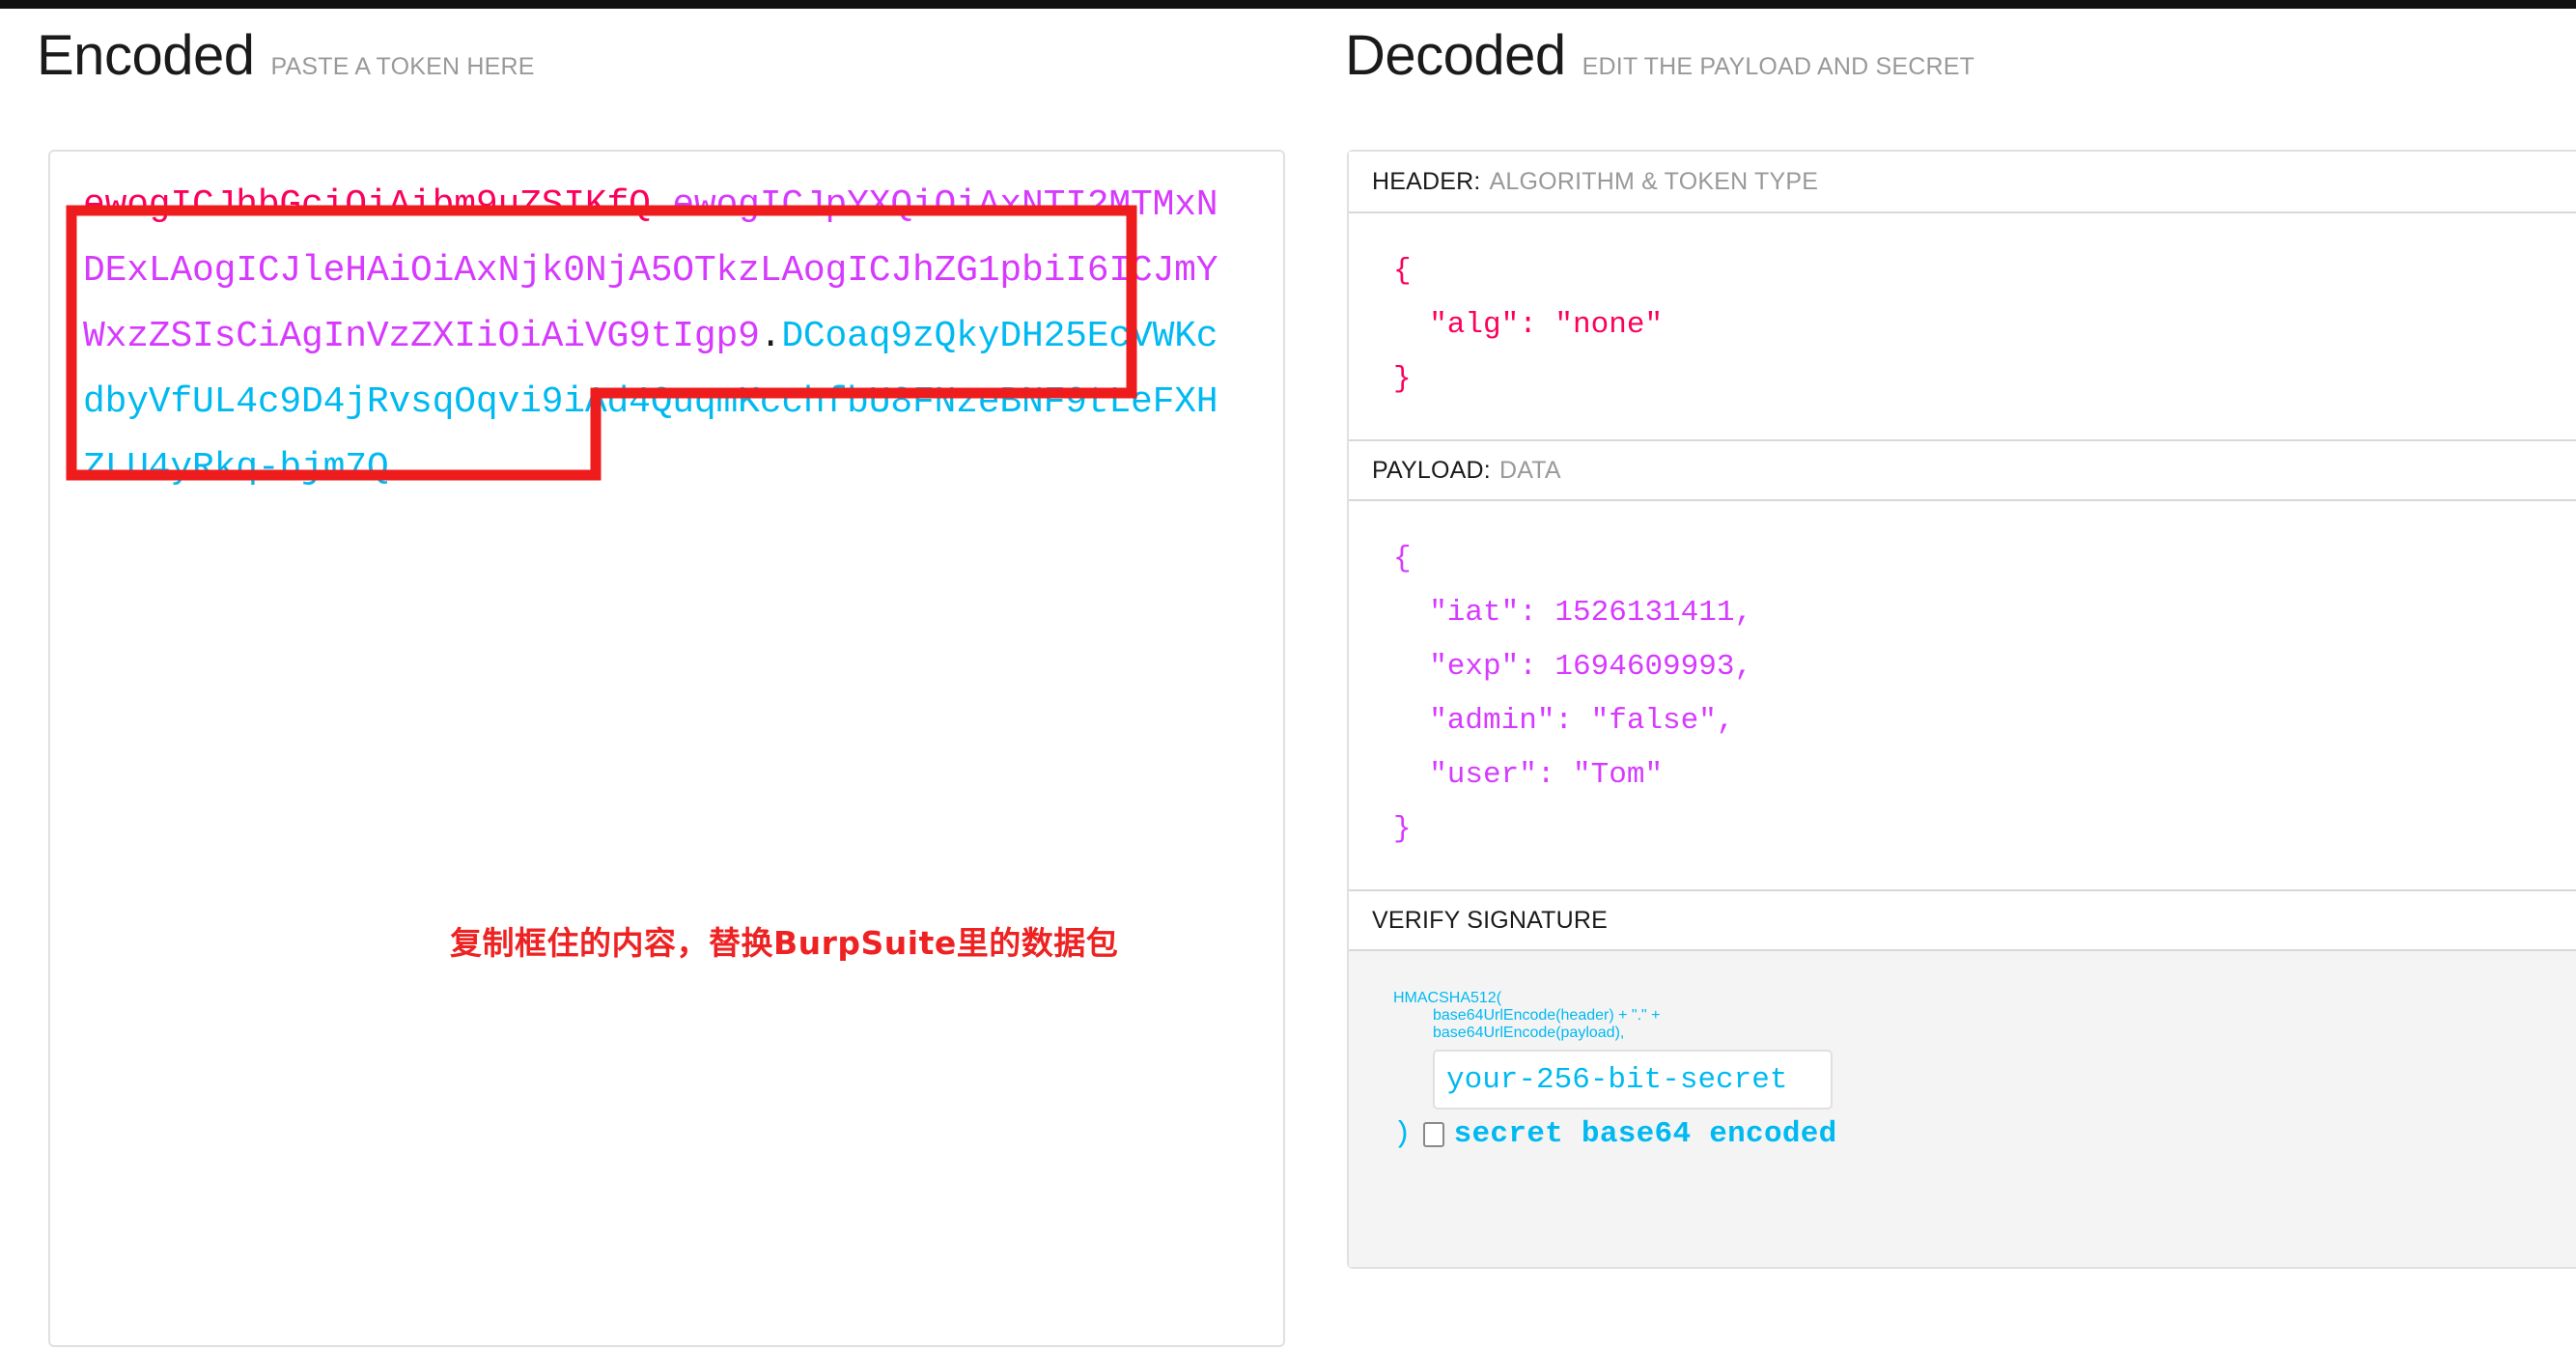 The image size is (2576, 1349). Describe the element at coordinates (1529, 1033) in the screenshot. I see `signature-line-payload: base64UrlEncode(payload),` at that location.